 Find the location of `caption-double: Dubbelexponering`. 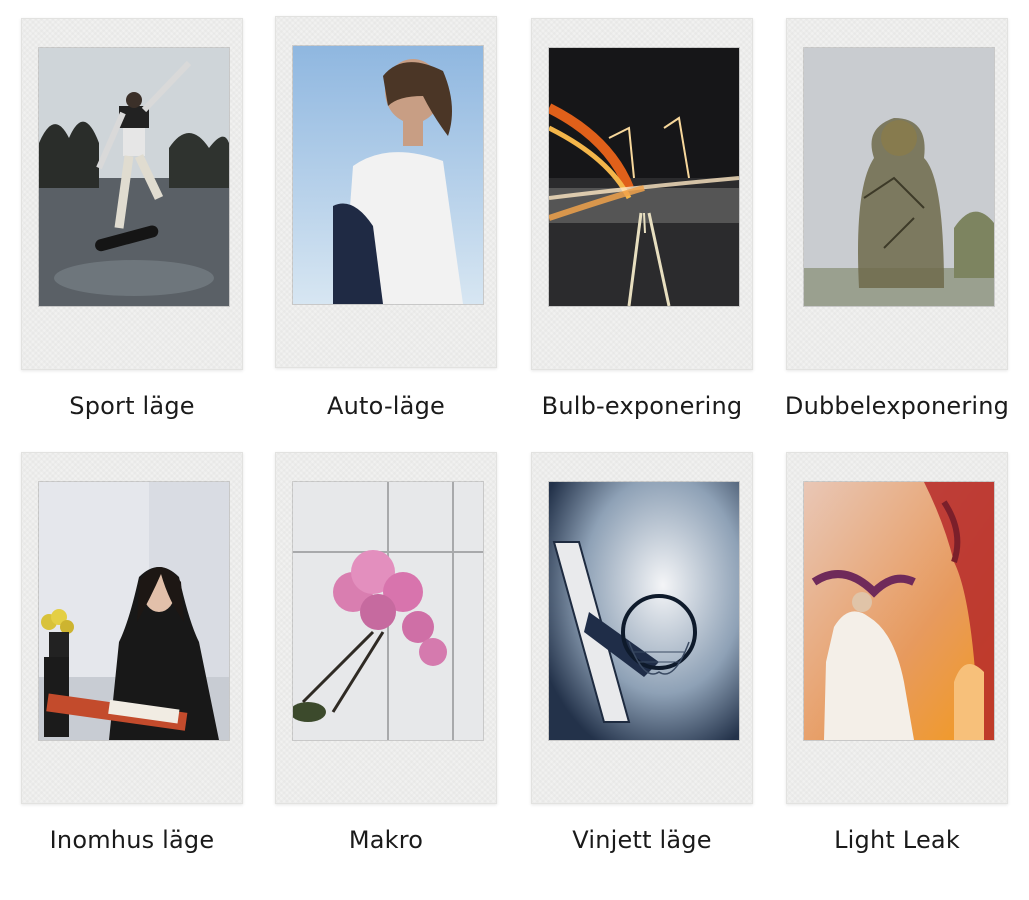

caption-double: Dubbelexponering is located at coordinates (897, 406).